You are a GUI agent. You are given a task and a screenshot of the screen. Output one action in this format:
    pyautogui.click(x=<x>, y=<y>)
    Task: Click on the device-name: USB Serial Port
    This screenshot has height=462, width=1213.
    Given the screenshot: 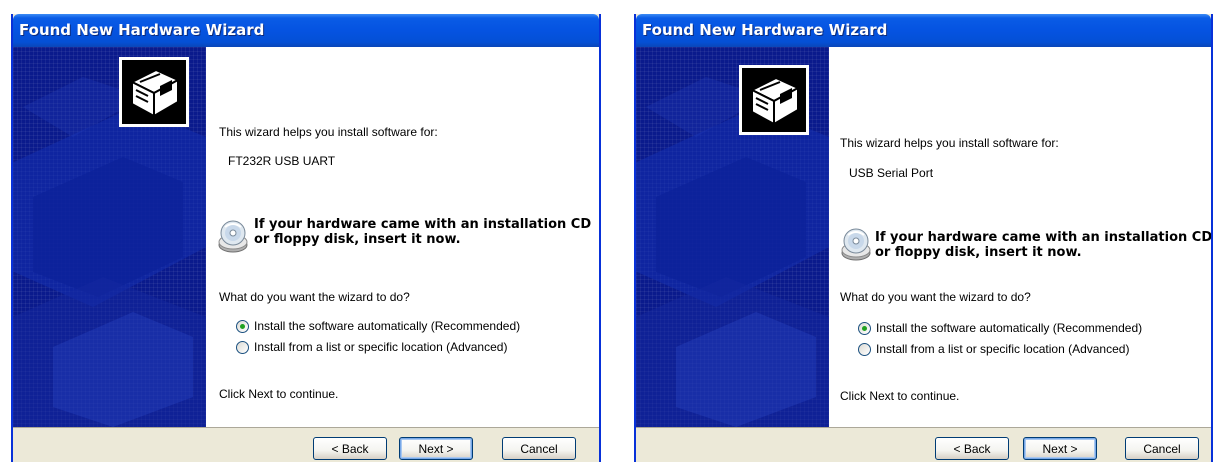 What is the action you would take?
    pyautogui.click(x=891, y=173)
    